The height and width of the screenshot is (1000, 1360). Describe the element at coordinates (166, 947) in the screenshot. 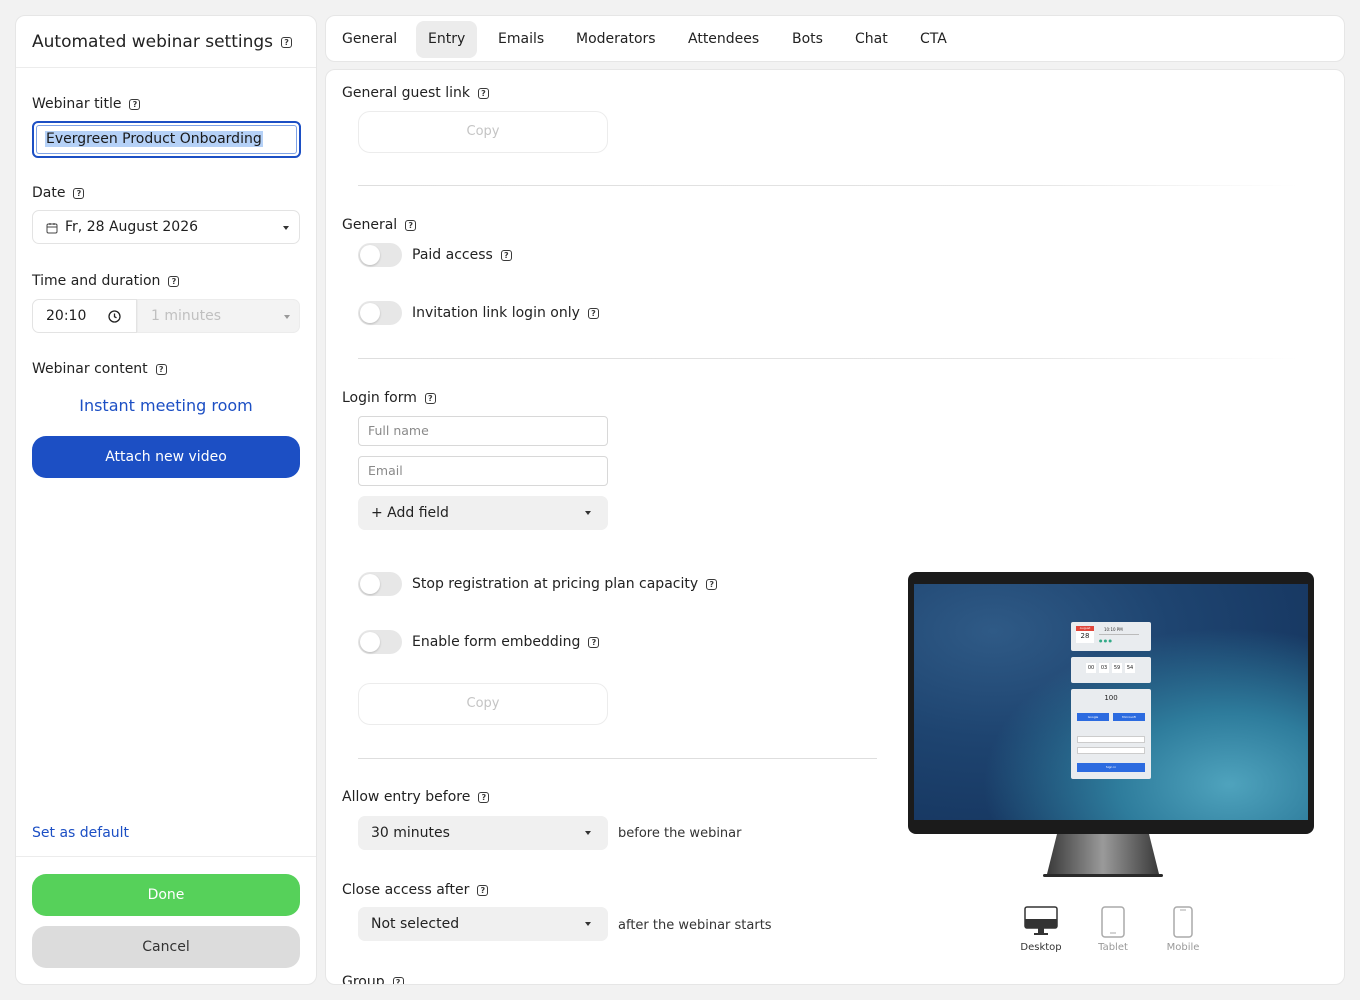

I see `cancel-button: Cancel` at that location.